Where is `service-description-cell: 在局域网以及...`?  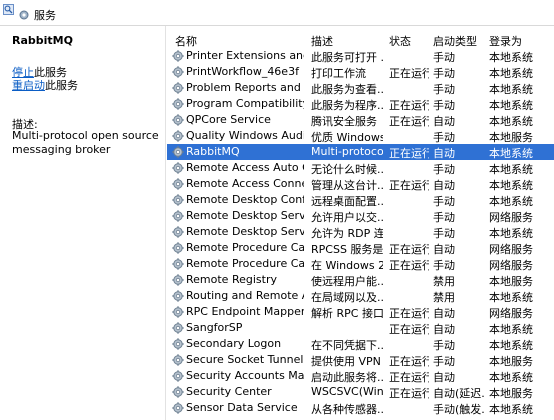
service-description-cell: 在局域网以及... is located at coordinates (347, 297).